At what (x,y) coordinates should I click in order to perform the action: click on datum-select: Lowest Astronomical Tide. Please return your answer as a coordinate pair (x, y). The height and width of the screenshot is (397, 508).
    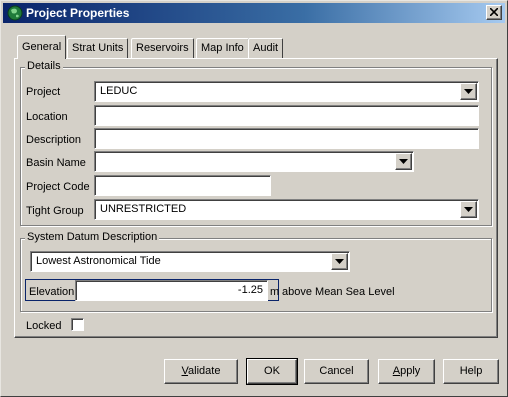
    Looking at the image, I should click on (190, 261).